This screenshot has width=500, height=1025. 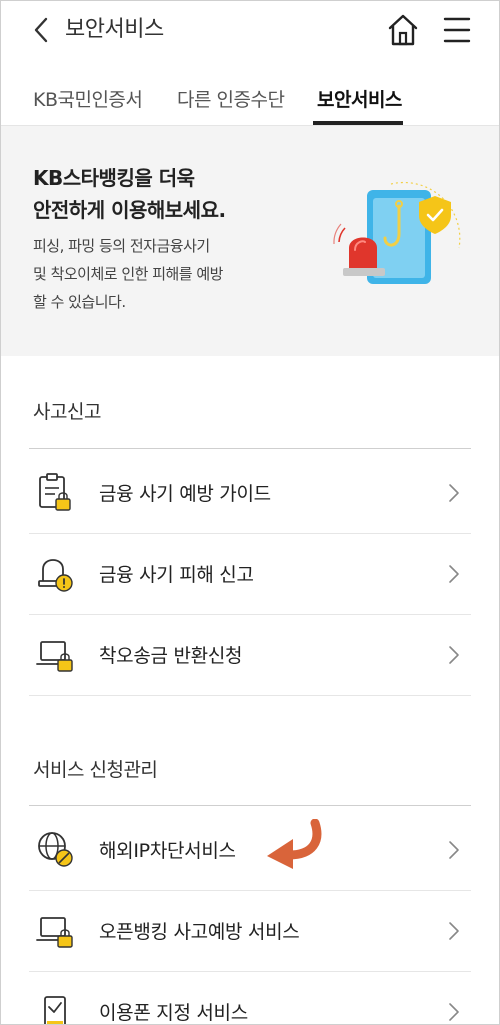 I want to click on page-title: 보안서비스, so click(x=114, y=29).